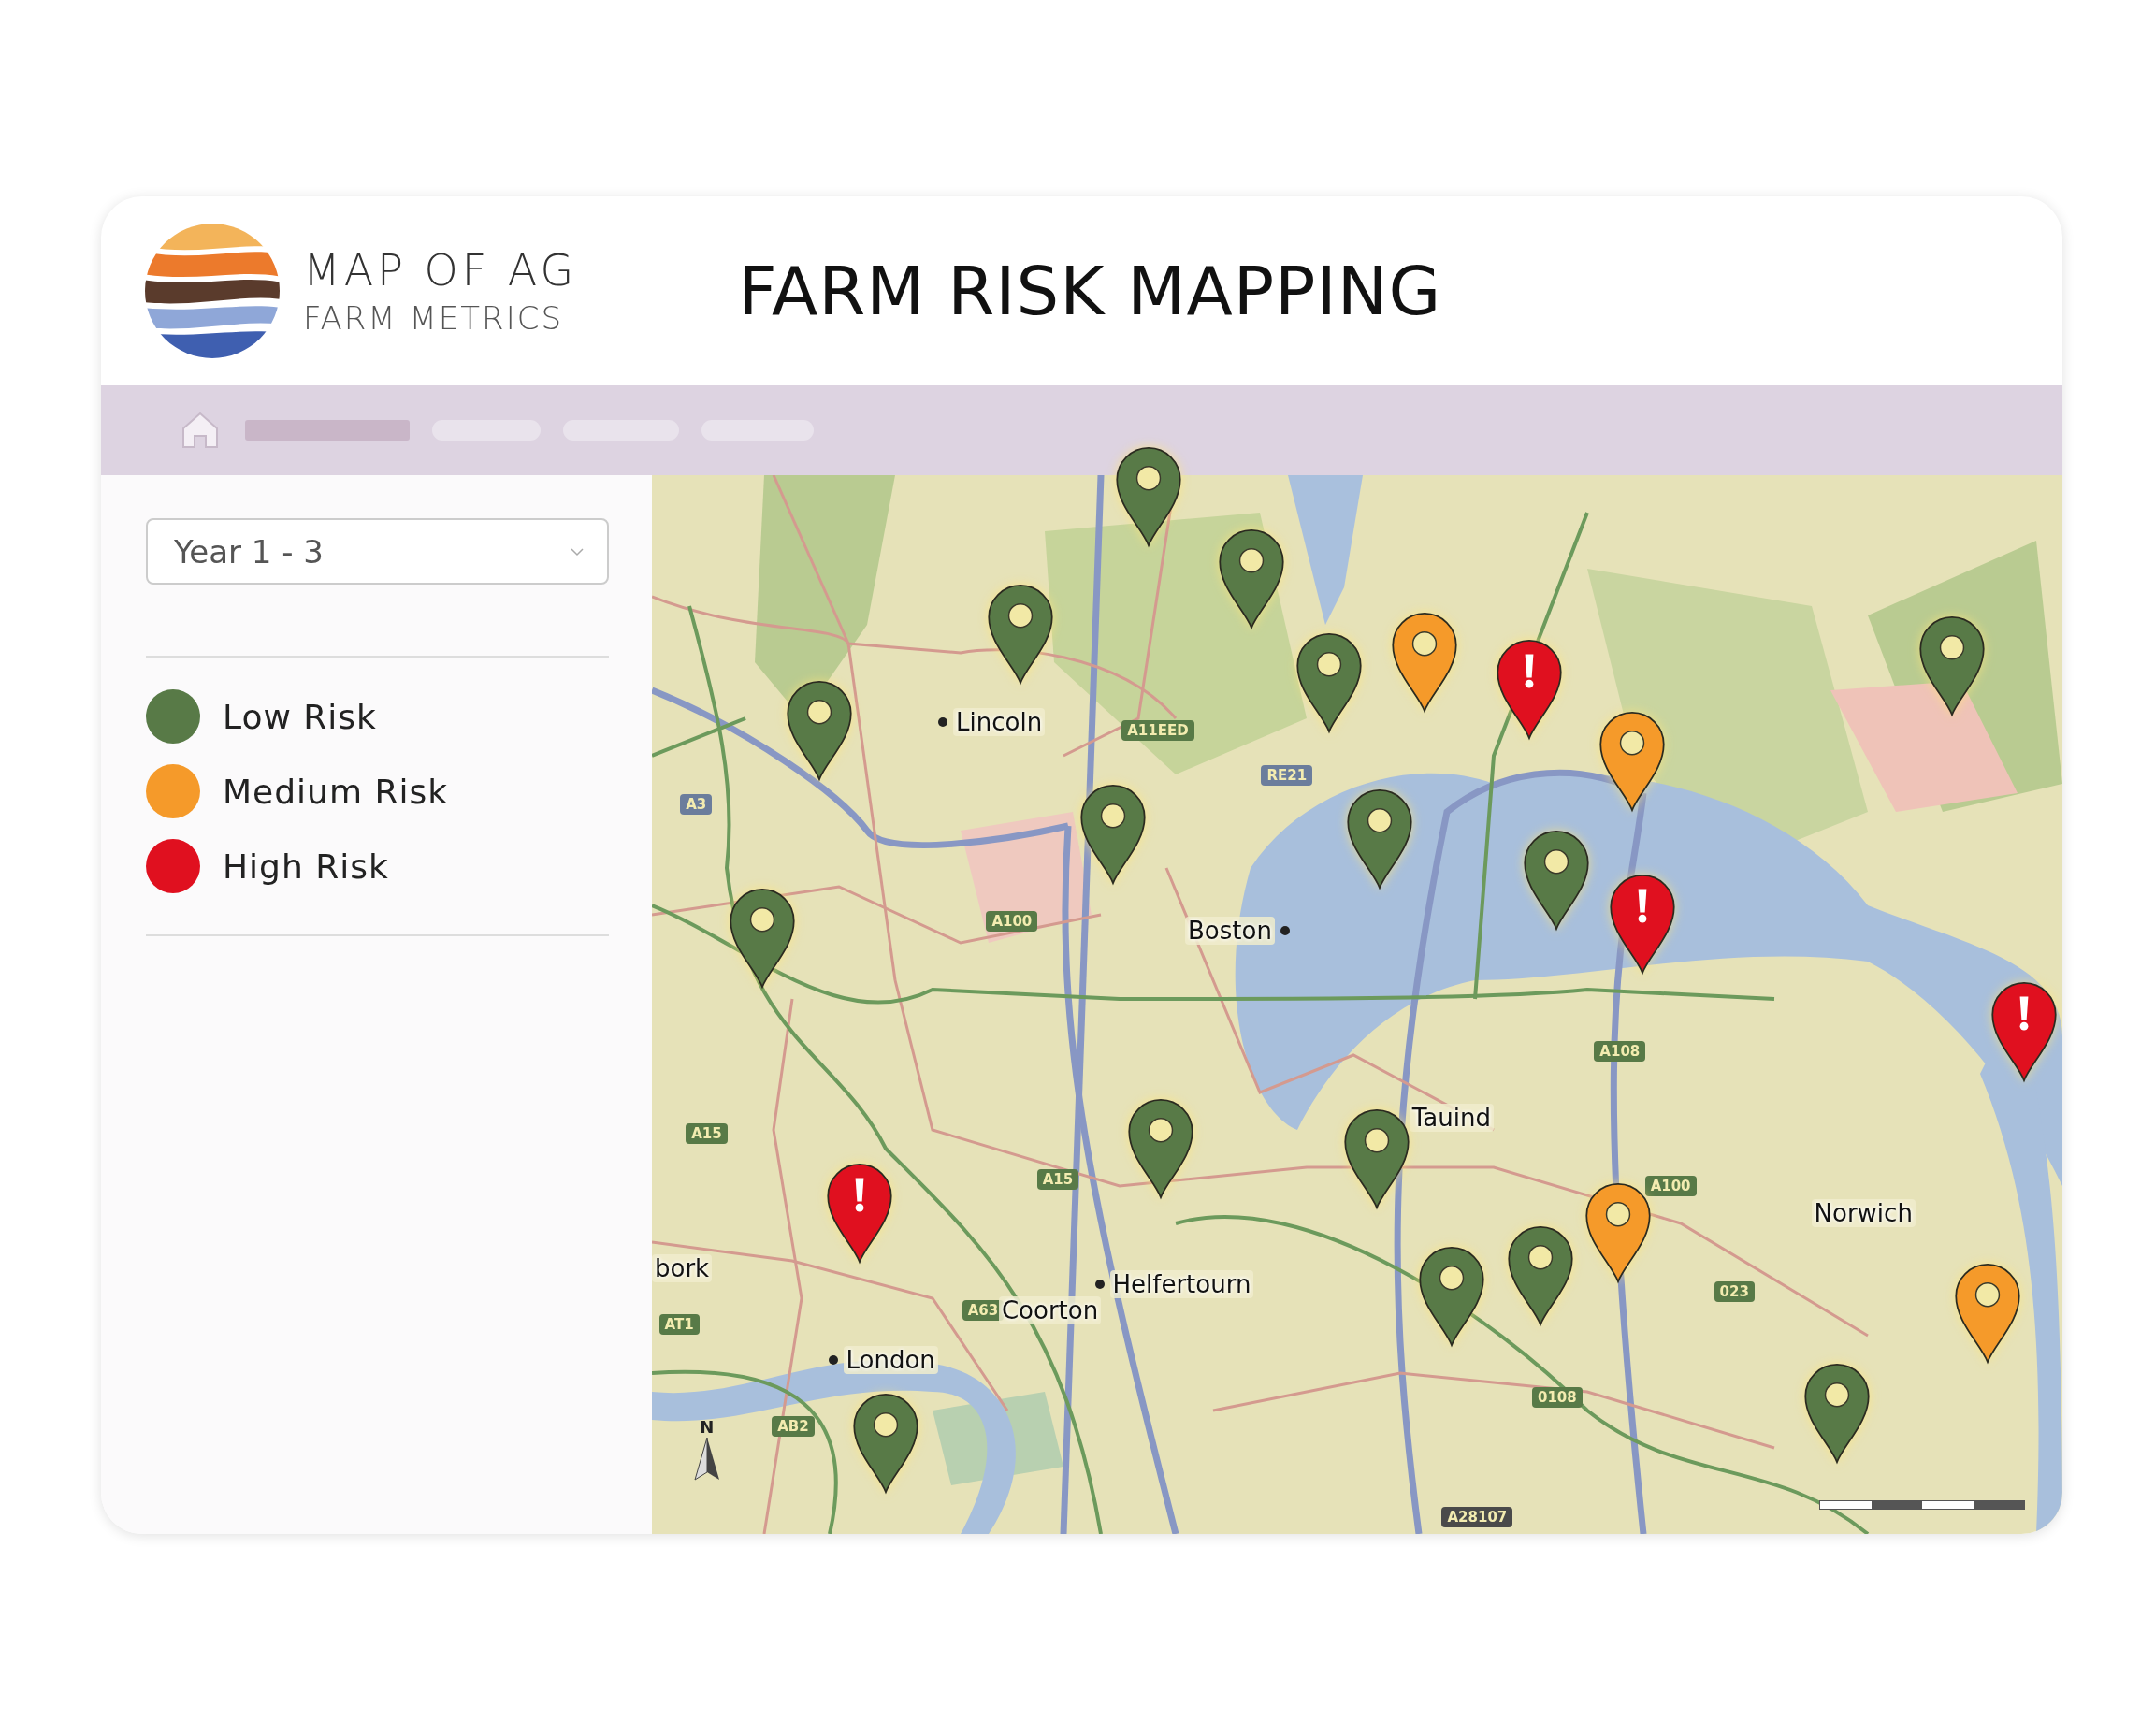 This screenshot has height=1736, width=2155. What do you see at coordinates (306, 866) in the screenshot?
I see `legend-label: High Risk` at bounding box center [306, 866].